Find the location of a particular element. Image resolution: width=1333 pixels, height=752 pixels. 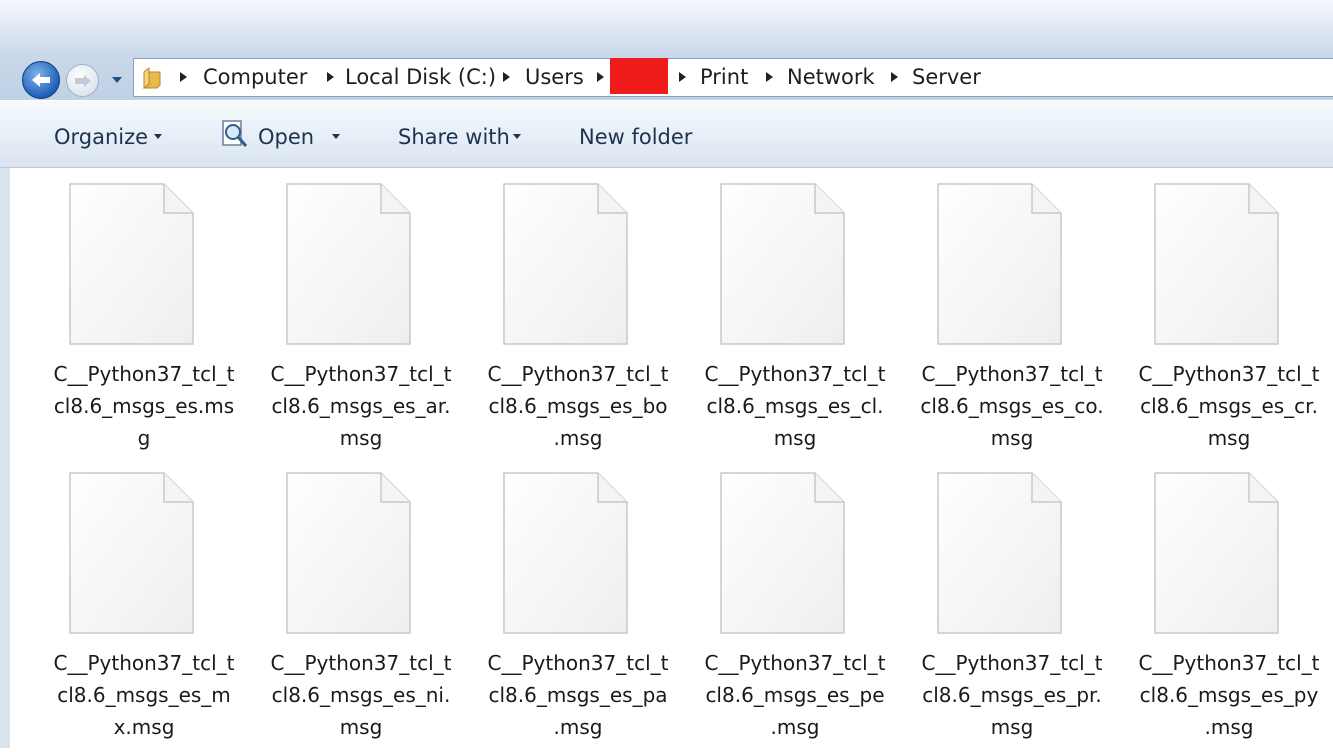

file-item: C__Python37_tcl_t cl8.6_msgs_es_ar.msg is located at coordinates (361, 318).